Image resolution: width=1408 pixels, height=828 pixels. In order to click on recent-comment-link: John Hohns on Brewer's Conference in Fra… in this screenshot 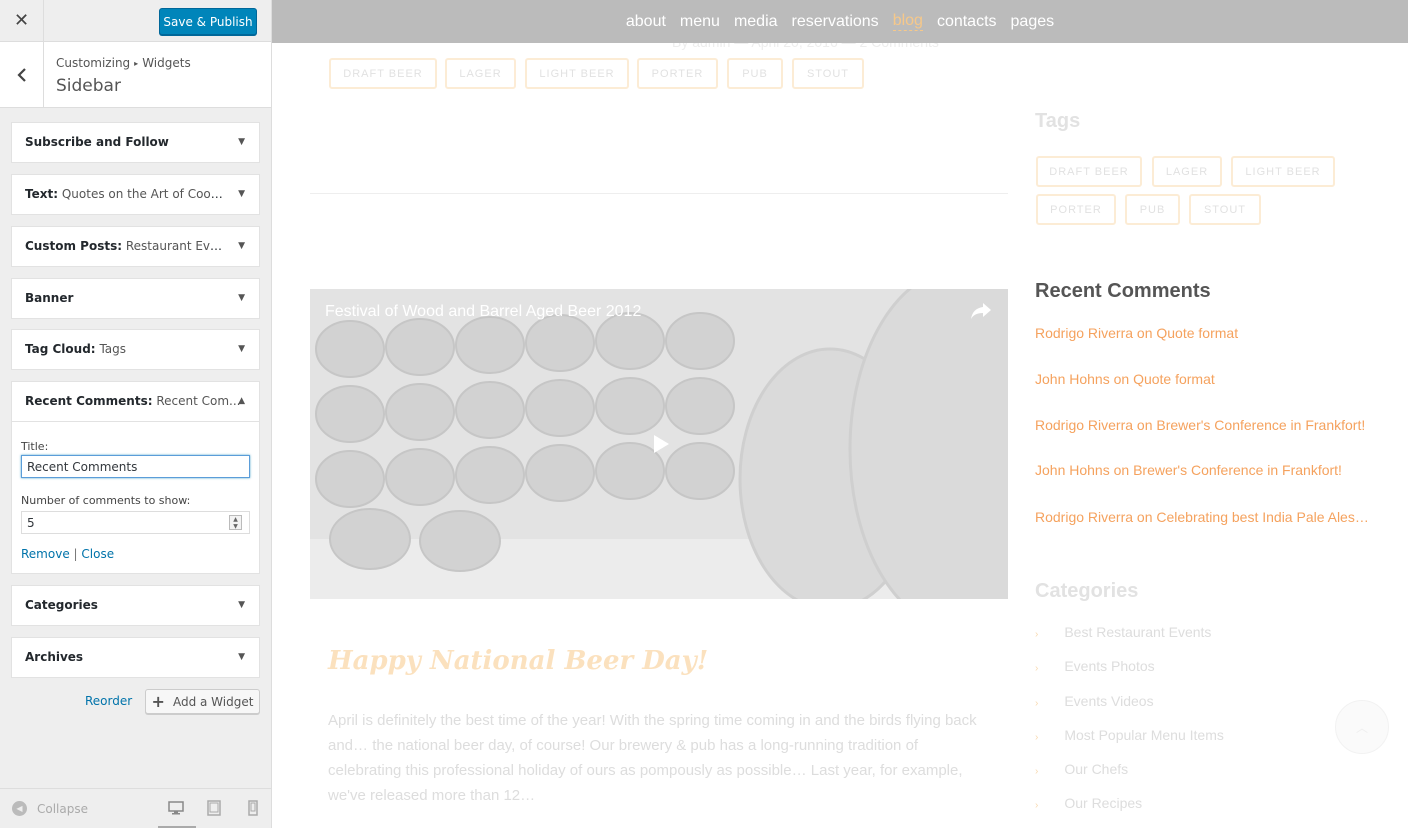, I will do `click(1188, 470)`.